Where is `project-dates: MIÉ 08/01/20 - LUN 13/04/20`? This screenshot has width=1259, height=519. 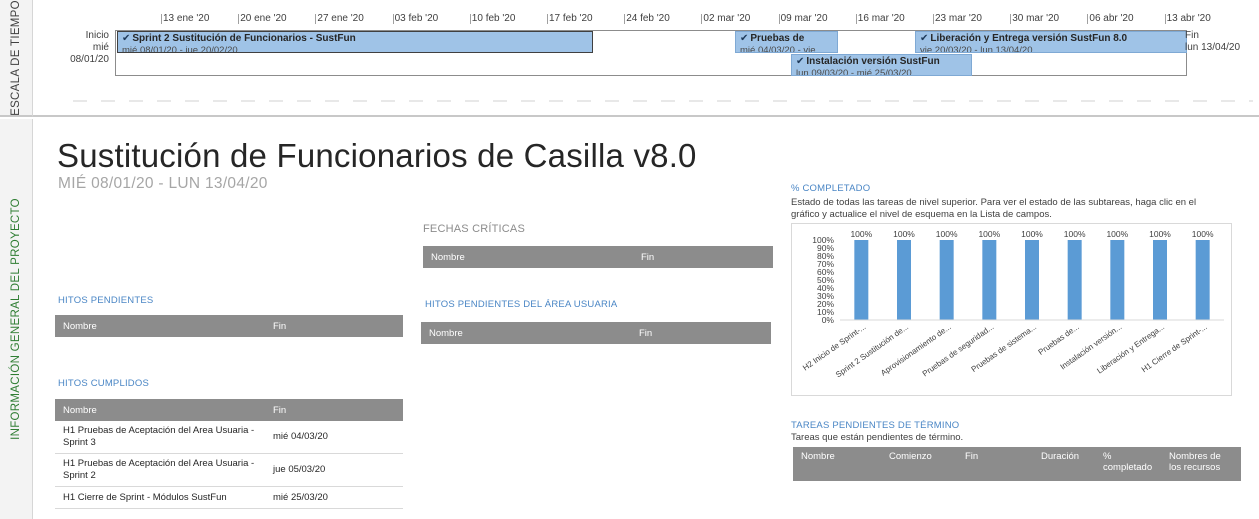 project-dates: MIÉ 08/01/20 - LUN 13/04/20 is located at coordinates (163, 183).